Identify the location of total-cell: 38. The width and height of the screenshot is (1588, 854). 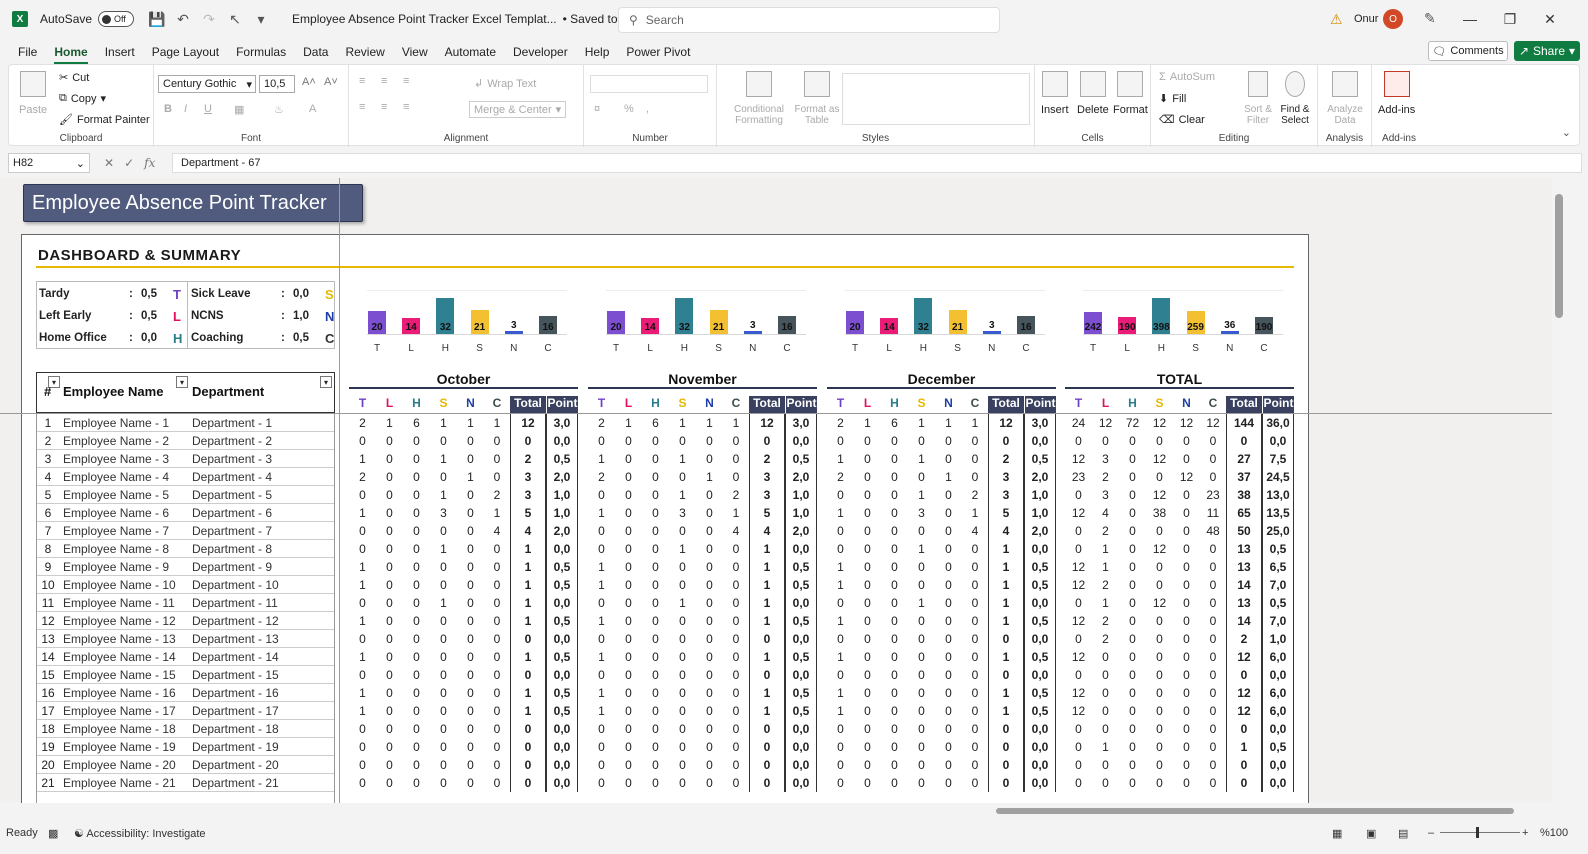
(1244, 495).